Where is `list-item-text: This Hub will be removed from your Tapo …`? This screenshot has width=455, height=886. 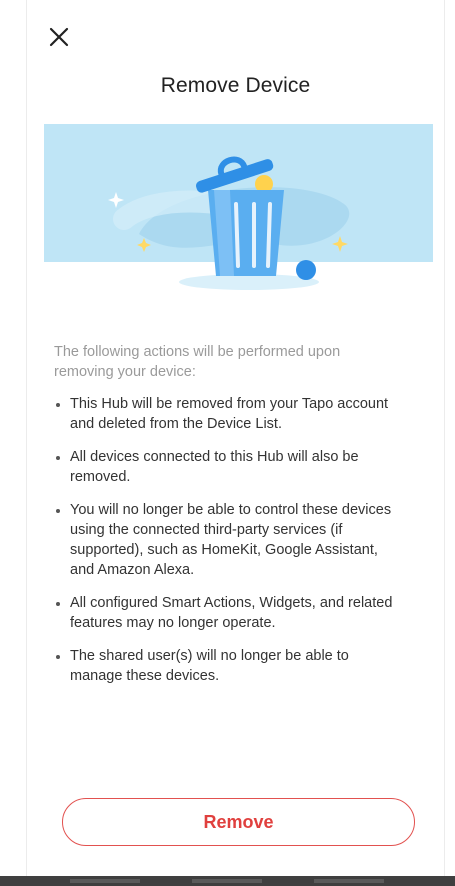 list-item-text: This Hub will be removed from your Tapo … is located at coordinates (229, 414).